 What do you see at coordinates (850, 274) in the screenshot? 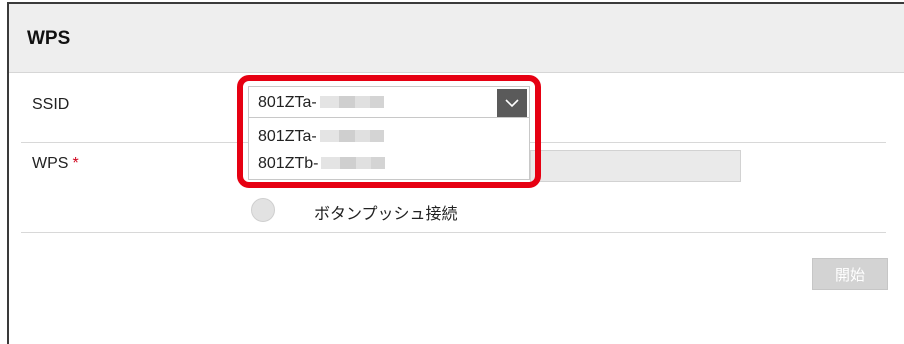
I see `start-button: 開始` at bounding box center [850, 274].